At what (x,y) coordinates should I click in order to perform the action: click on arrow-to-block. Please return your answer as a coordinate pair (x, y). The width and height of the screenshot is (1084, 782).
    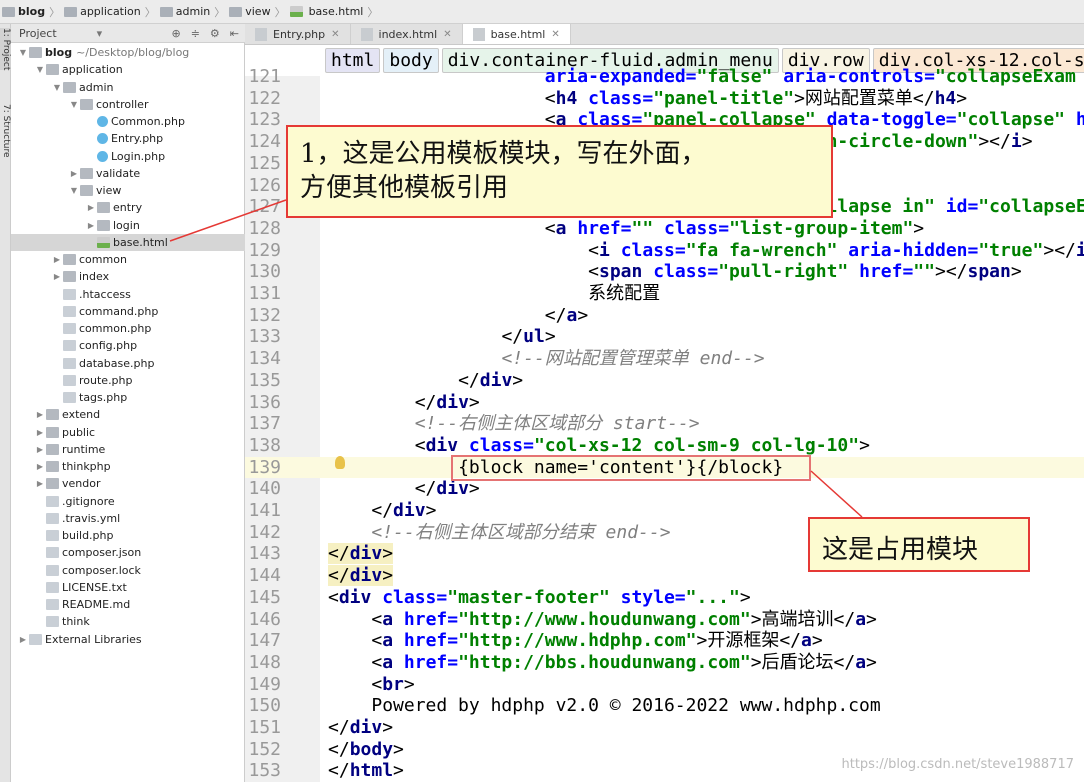
    Looking at the image, I should click on (836, 494).